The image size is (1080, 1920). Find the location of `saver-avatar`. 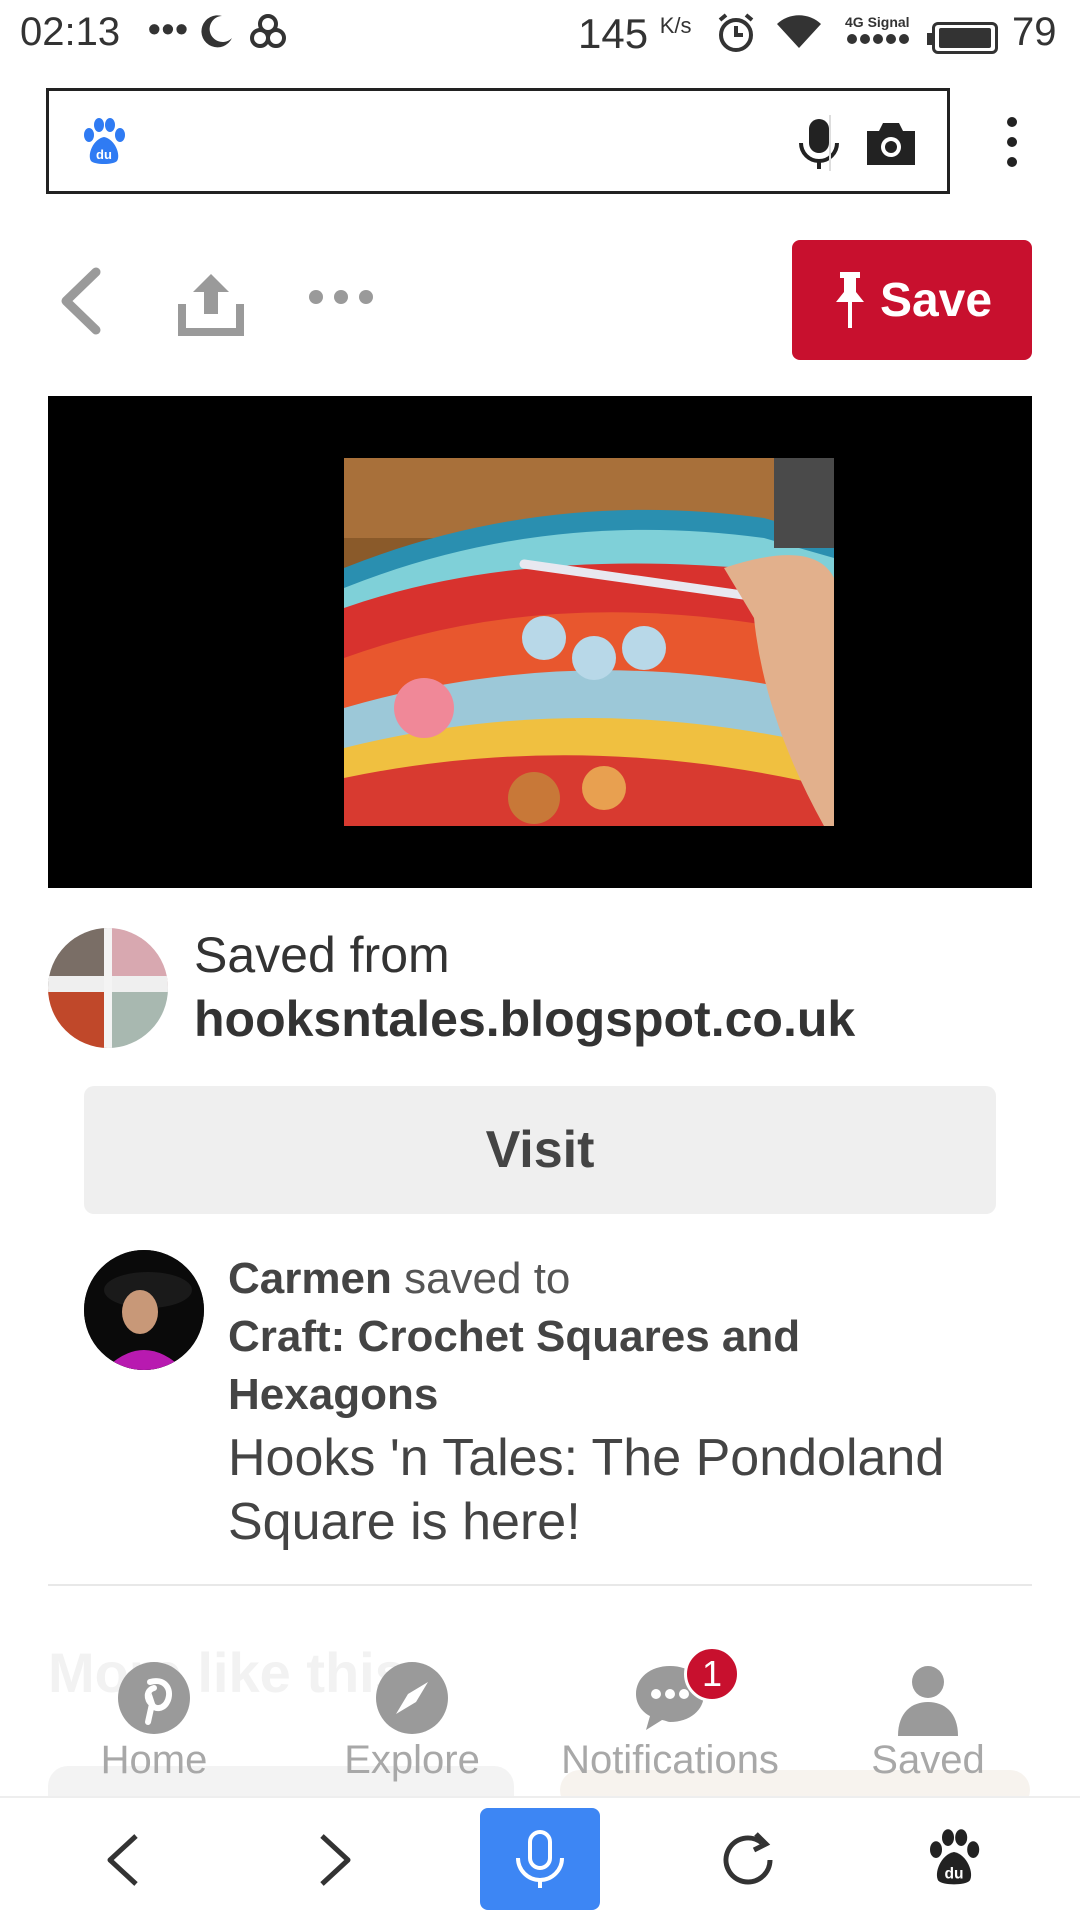

saver-avatar is located at coordinates (144, 1310).